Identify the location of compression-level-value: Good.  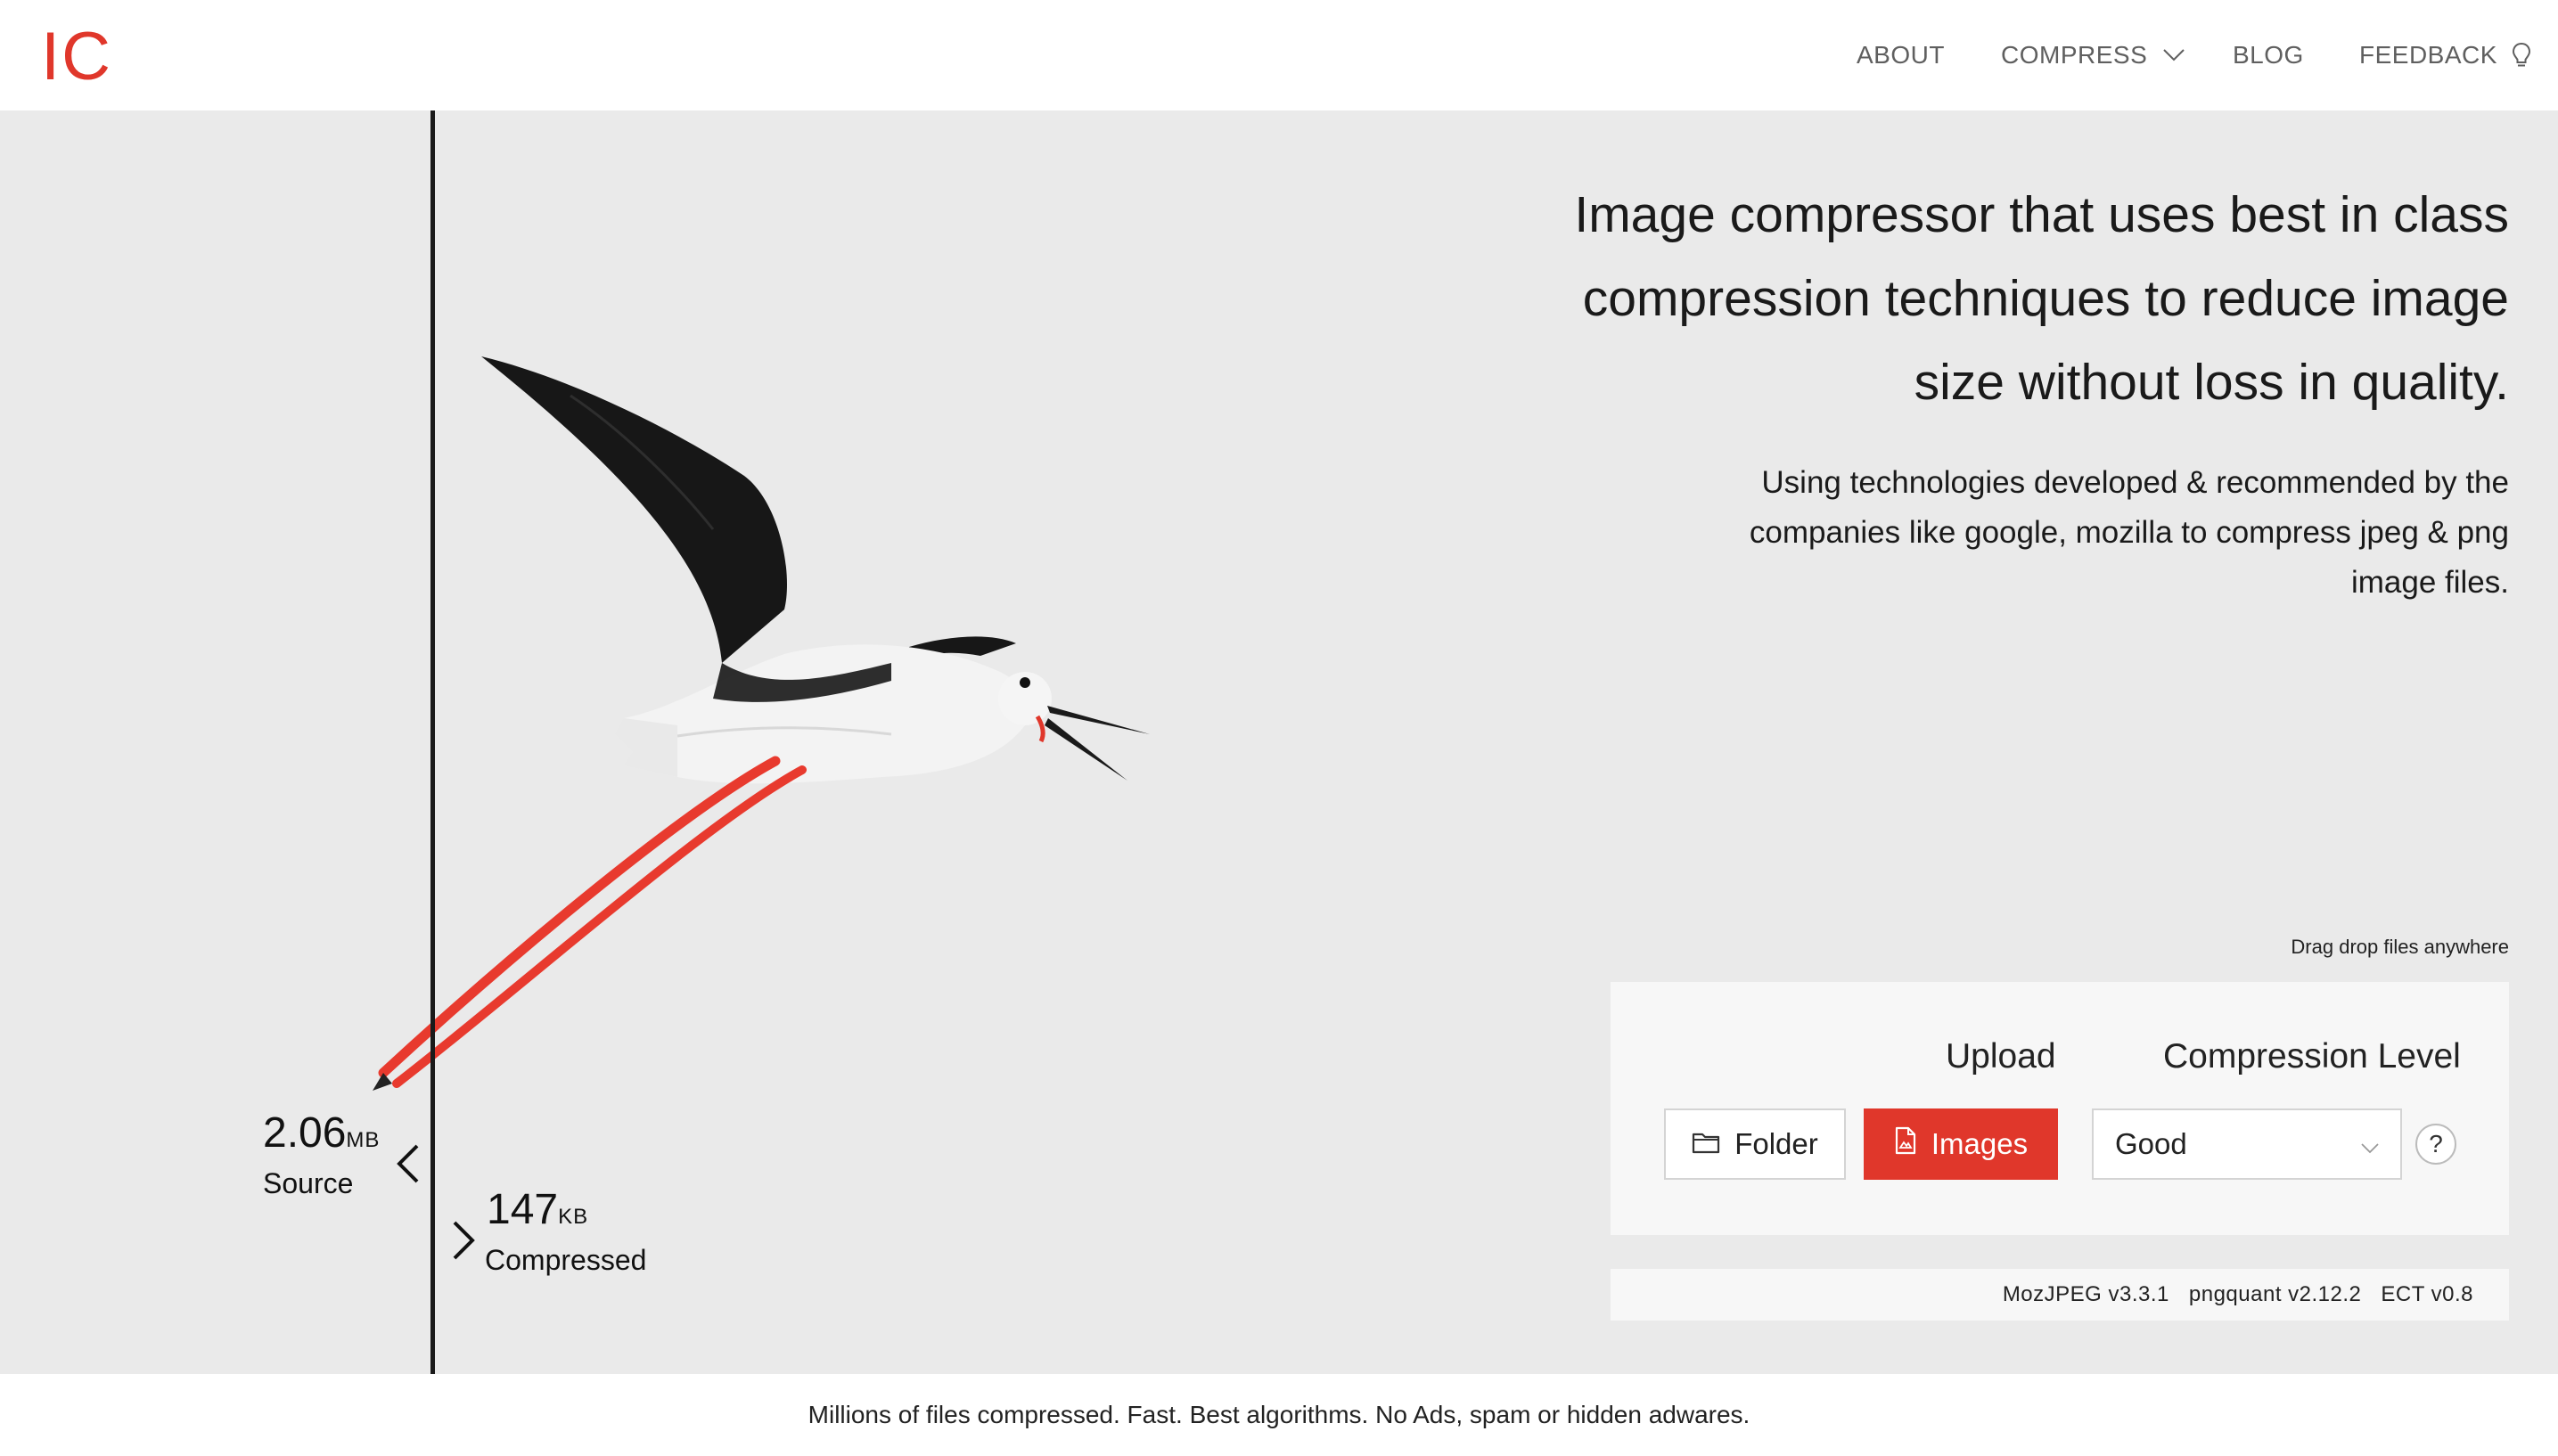
(2151, 1143).